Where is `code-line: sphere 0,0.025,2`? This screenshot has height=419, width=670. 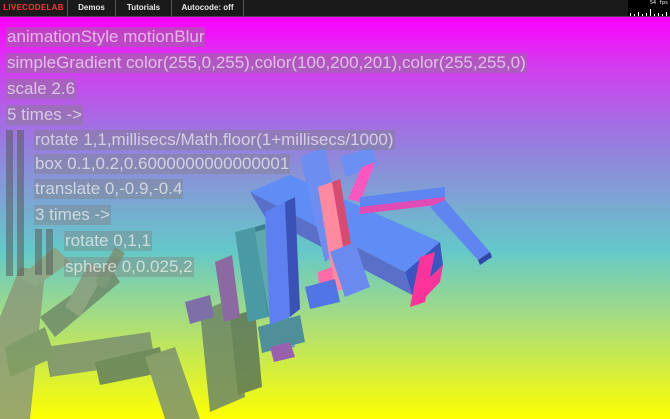 code-line: sphere 0,0.025,2 is located at coordinates (129, 267).